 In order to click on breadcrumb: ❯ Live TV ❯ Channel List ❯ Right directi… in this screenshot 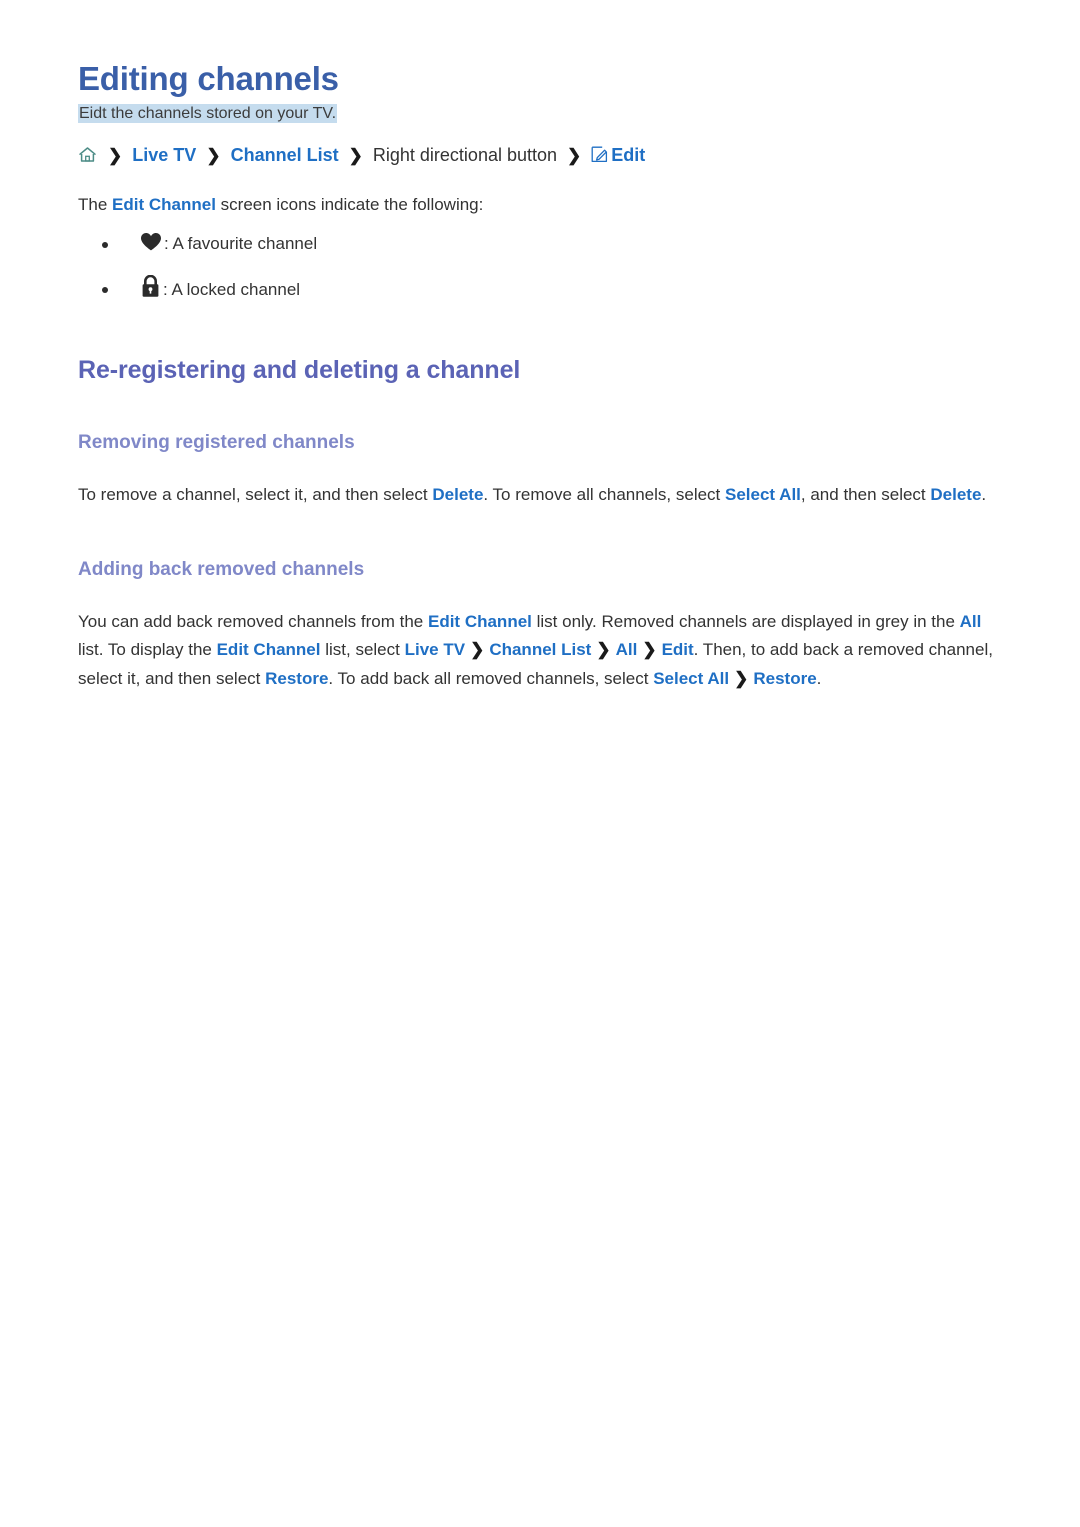, I will do `click(540, 155)`.